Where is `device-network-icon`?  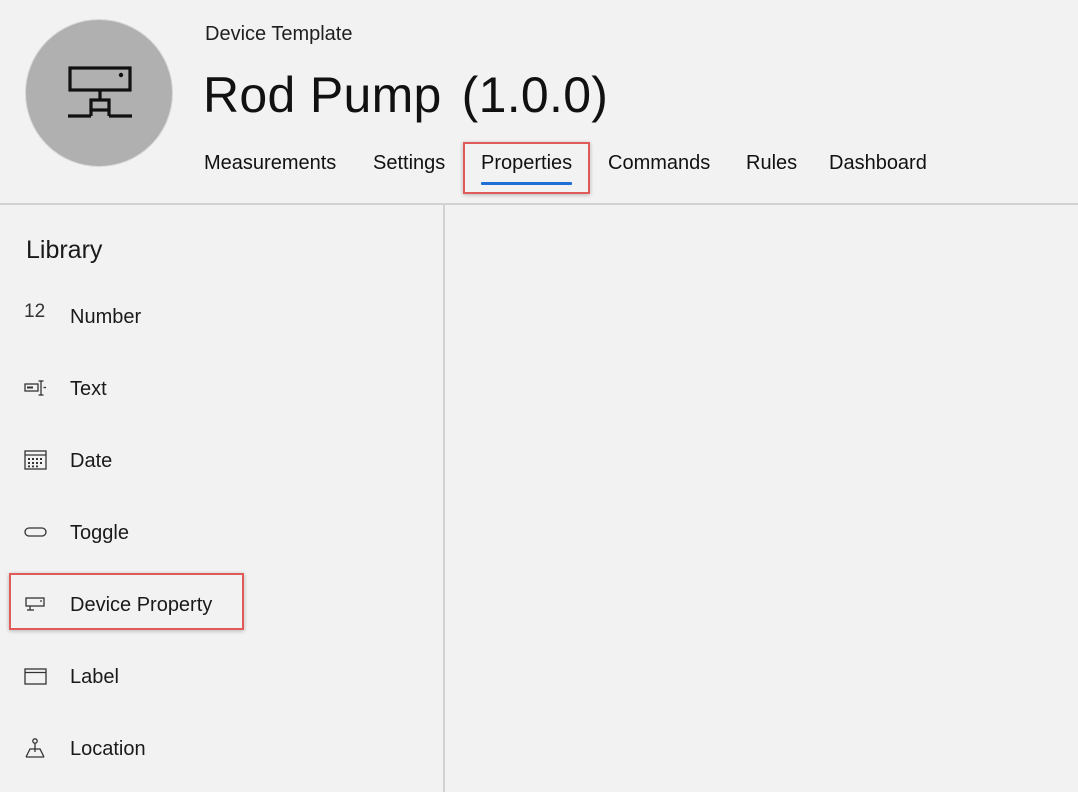 device-network-icon is located at coordinates (100, 92).